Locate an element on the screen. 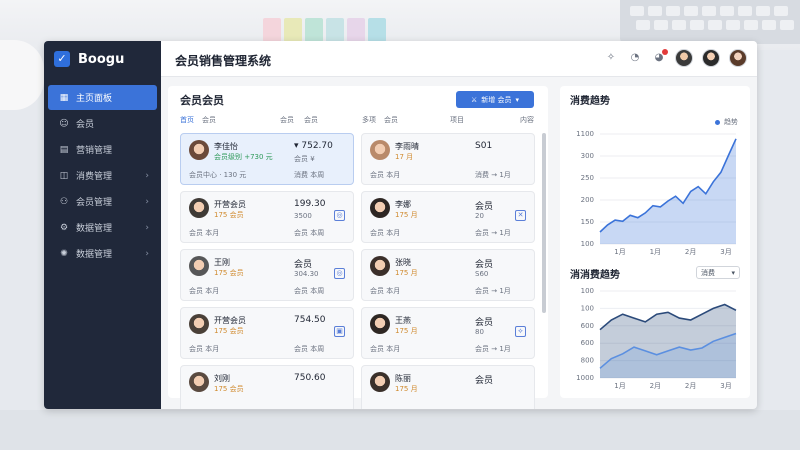  x-tick-label: 3月 is located at coordinates (725, 386).